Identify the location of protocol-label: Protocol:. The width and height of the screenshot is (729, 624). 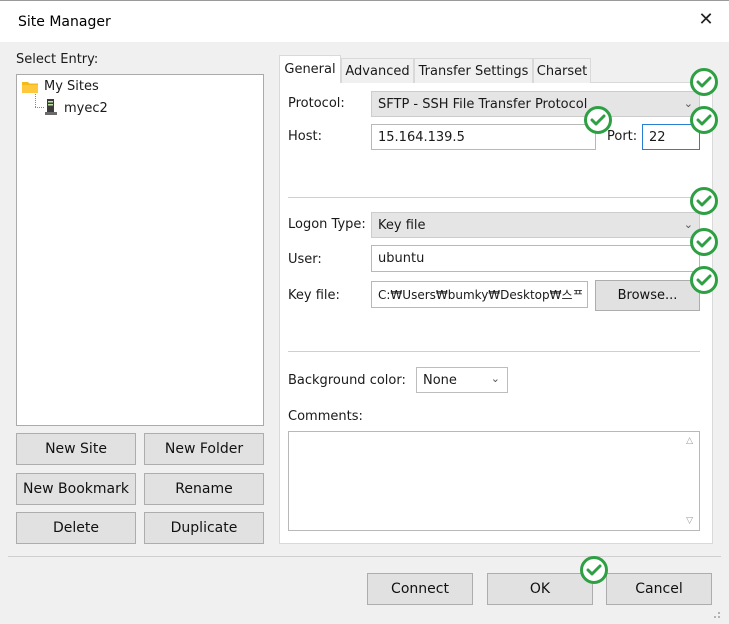
(316, 103).